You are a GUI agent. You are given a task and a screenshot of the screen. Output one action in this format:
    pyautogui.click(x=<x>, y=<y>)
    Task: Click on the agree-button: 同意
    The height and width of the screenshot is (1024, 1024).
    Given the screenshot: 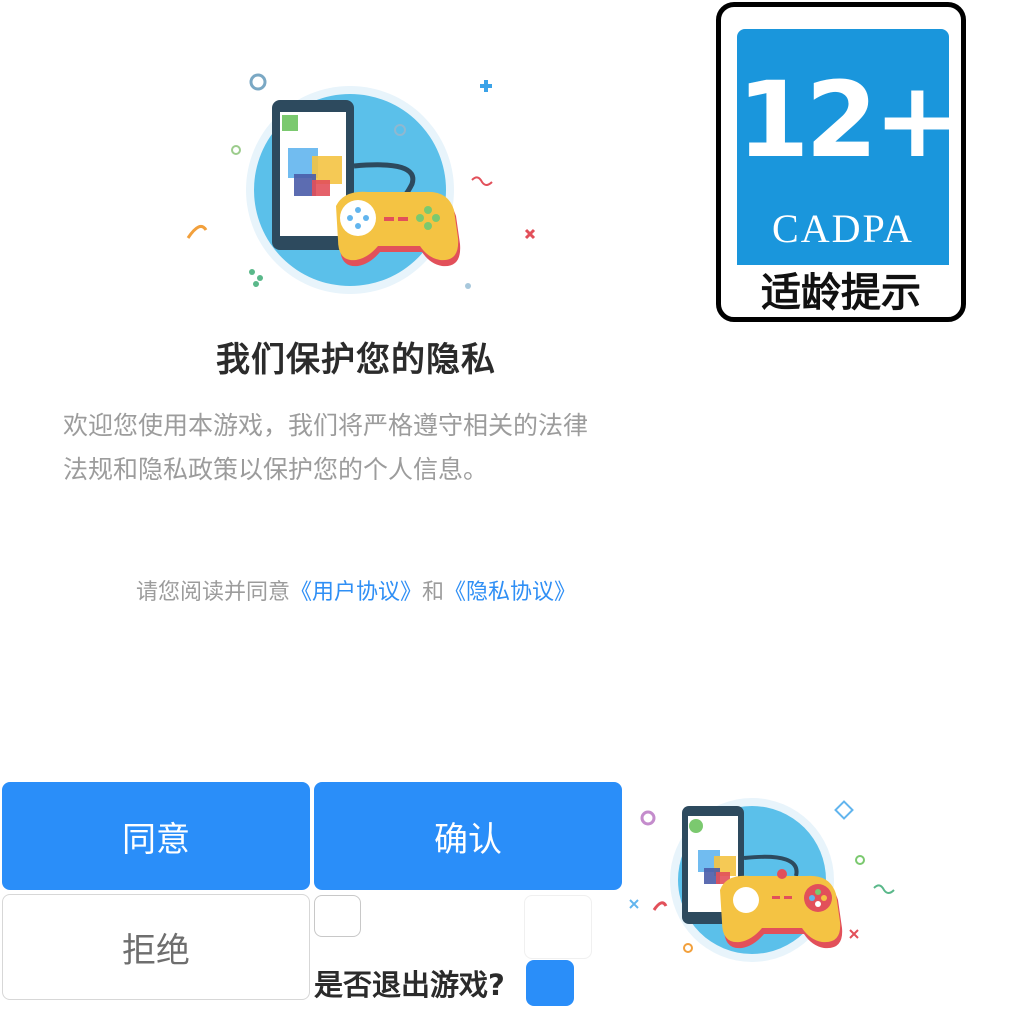 What is the action you would take?
    pyautogui.click(x=156, y=836)
    